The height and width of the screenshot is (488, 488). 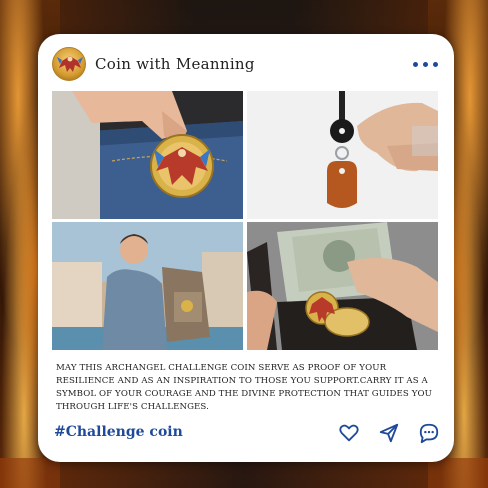 What do you see at coordinates (342, 286) in the screenshot?
I see `photo-wallet` at bounding box center [342, 286].